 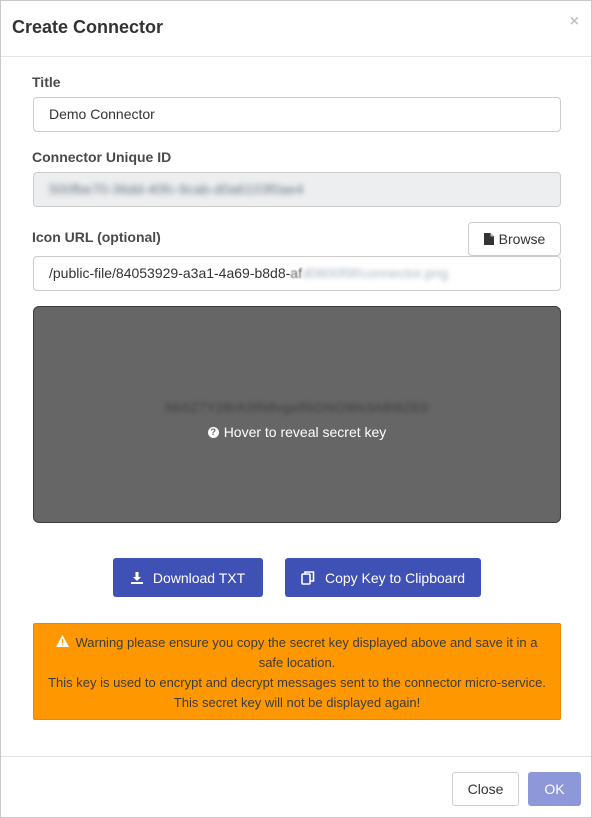 I want to click on hover-hint: ? Hover to reveal secret key, so click(x=297, y=432).